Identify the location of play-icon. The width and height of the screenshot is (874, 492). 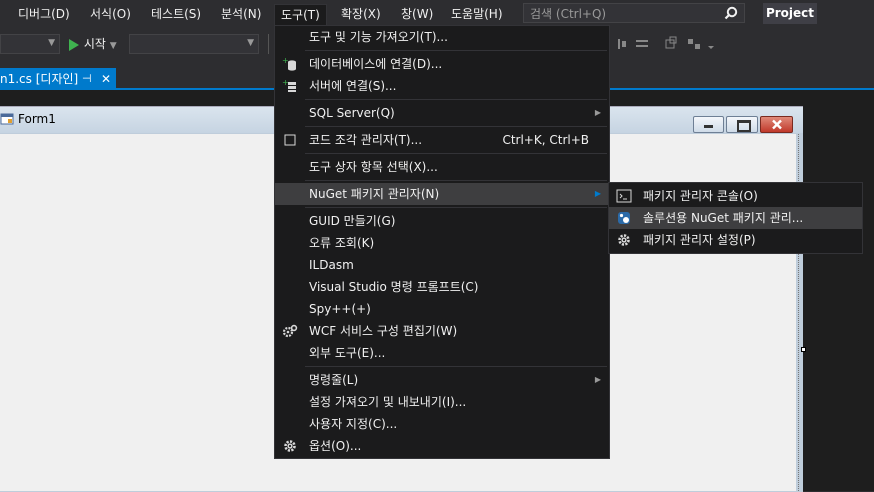
(74, 44).